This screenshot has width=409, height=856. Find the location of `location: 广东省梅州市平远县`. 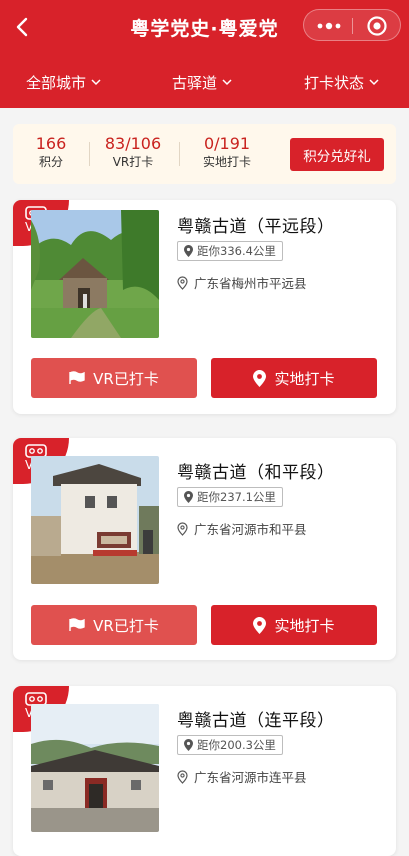

location: 广东省梅州市平远县 is located at coordinates (242, 282).